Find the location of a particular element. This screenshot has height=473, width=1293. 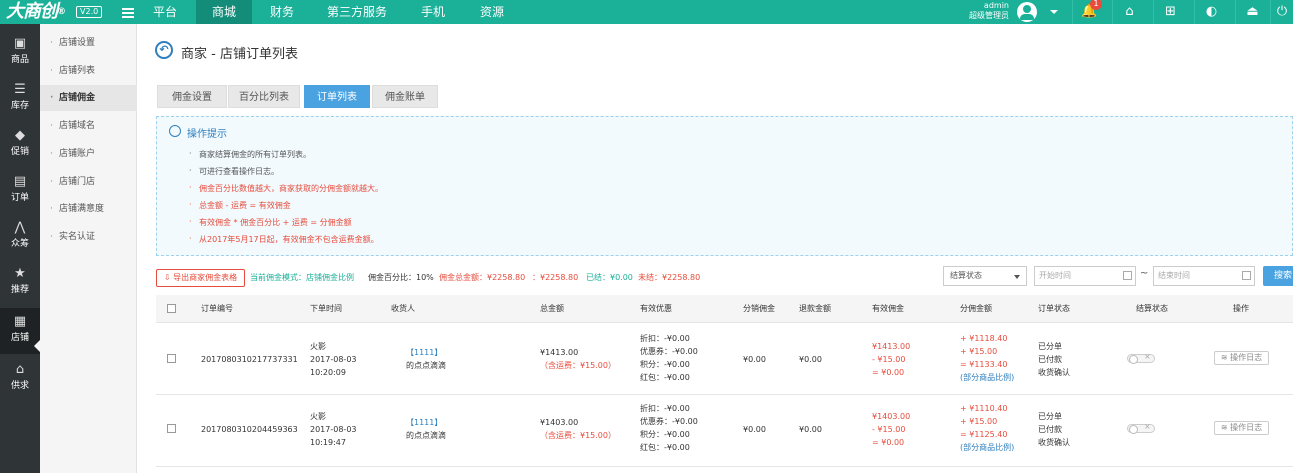

leftbar-item-promo: ◆ 促销 is located at coordinates (20, 145).